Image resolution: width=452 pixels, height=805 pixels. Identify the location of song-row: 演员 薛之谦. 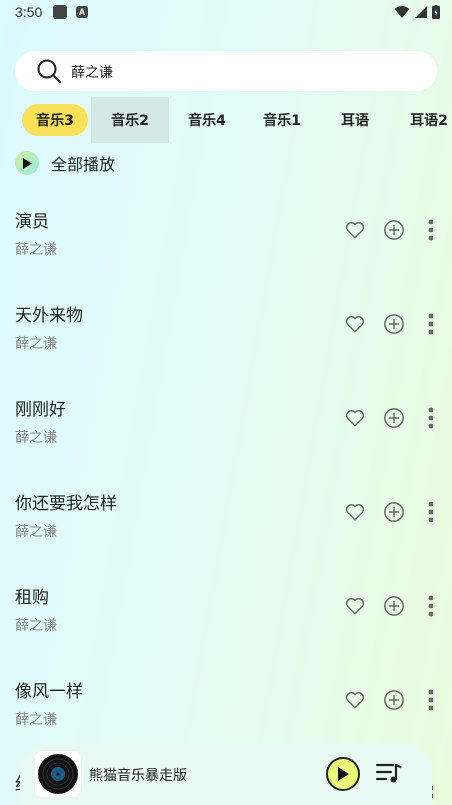
(226, 254).